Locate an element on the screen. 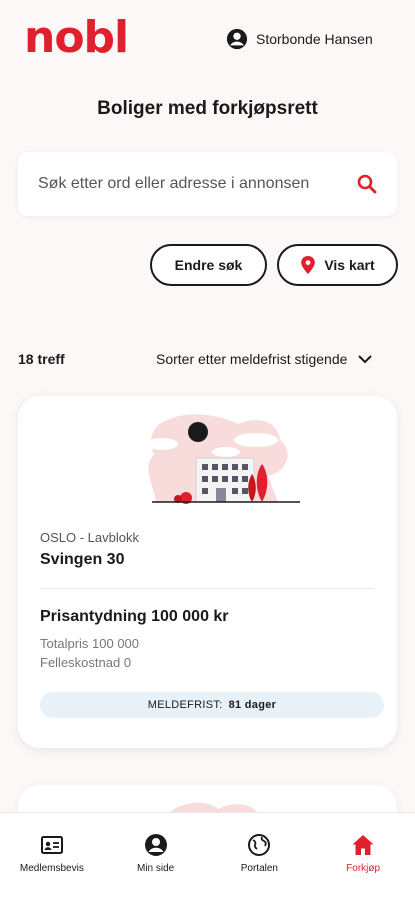  chevron-down-icon is located at coordinates (365, 359).